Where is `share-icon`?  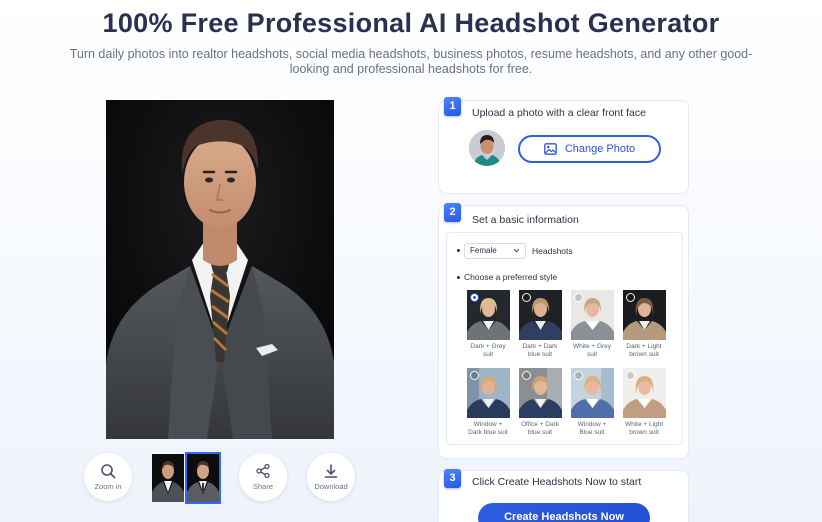
share-icon is located at coordinates (263, 471).